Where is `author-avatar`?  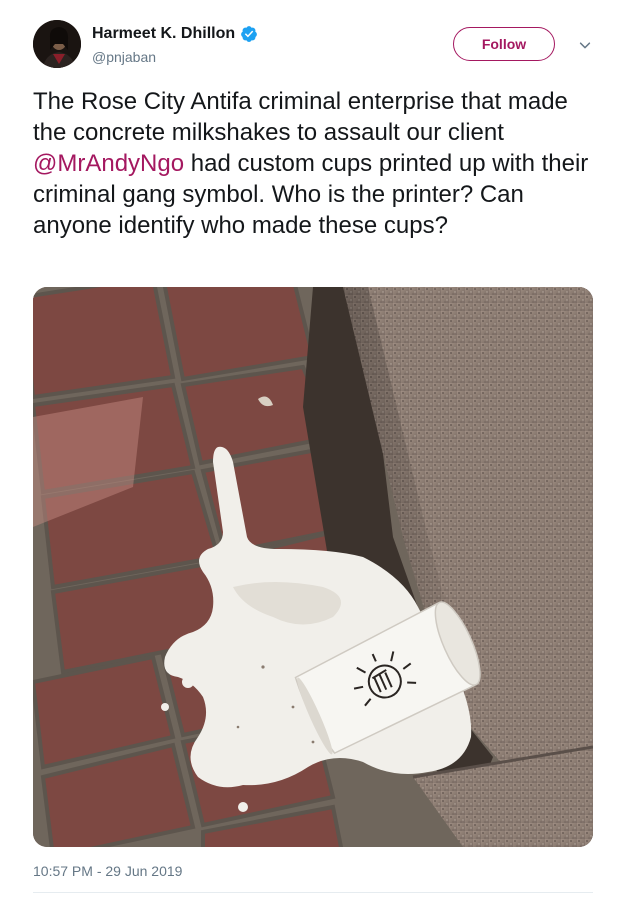 author-avatar is located at coordinates (57, 44).